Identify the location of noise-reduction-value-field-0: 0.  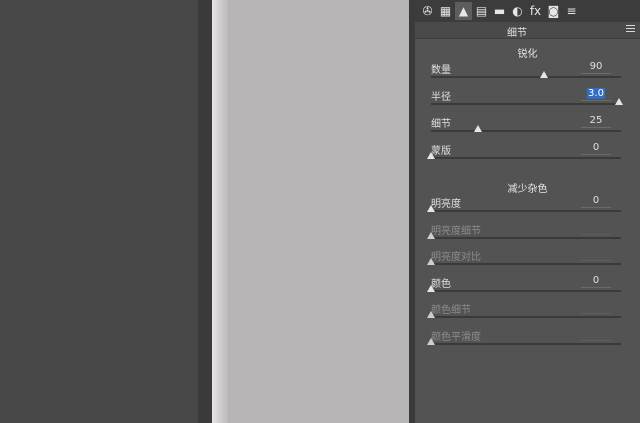
(596, 201).